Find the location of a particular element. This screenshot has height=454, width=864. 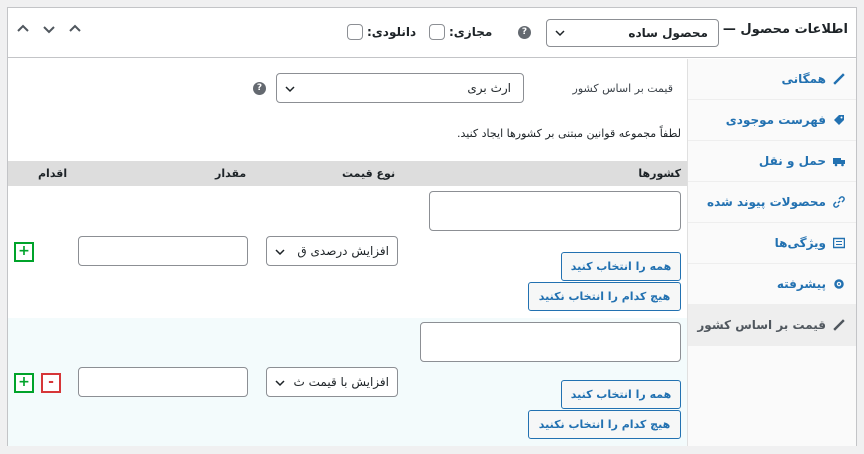

tab-attributes: ویژگی‌ها is located at coordinates (772, 243).